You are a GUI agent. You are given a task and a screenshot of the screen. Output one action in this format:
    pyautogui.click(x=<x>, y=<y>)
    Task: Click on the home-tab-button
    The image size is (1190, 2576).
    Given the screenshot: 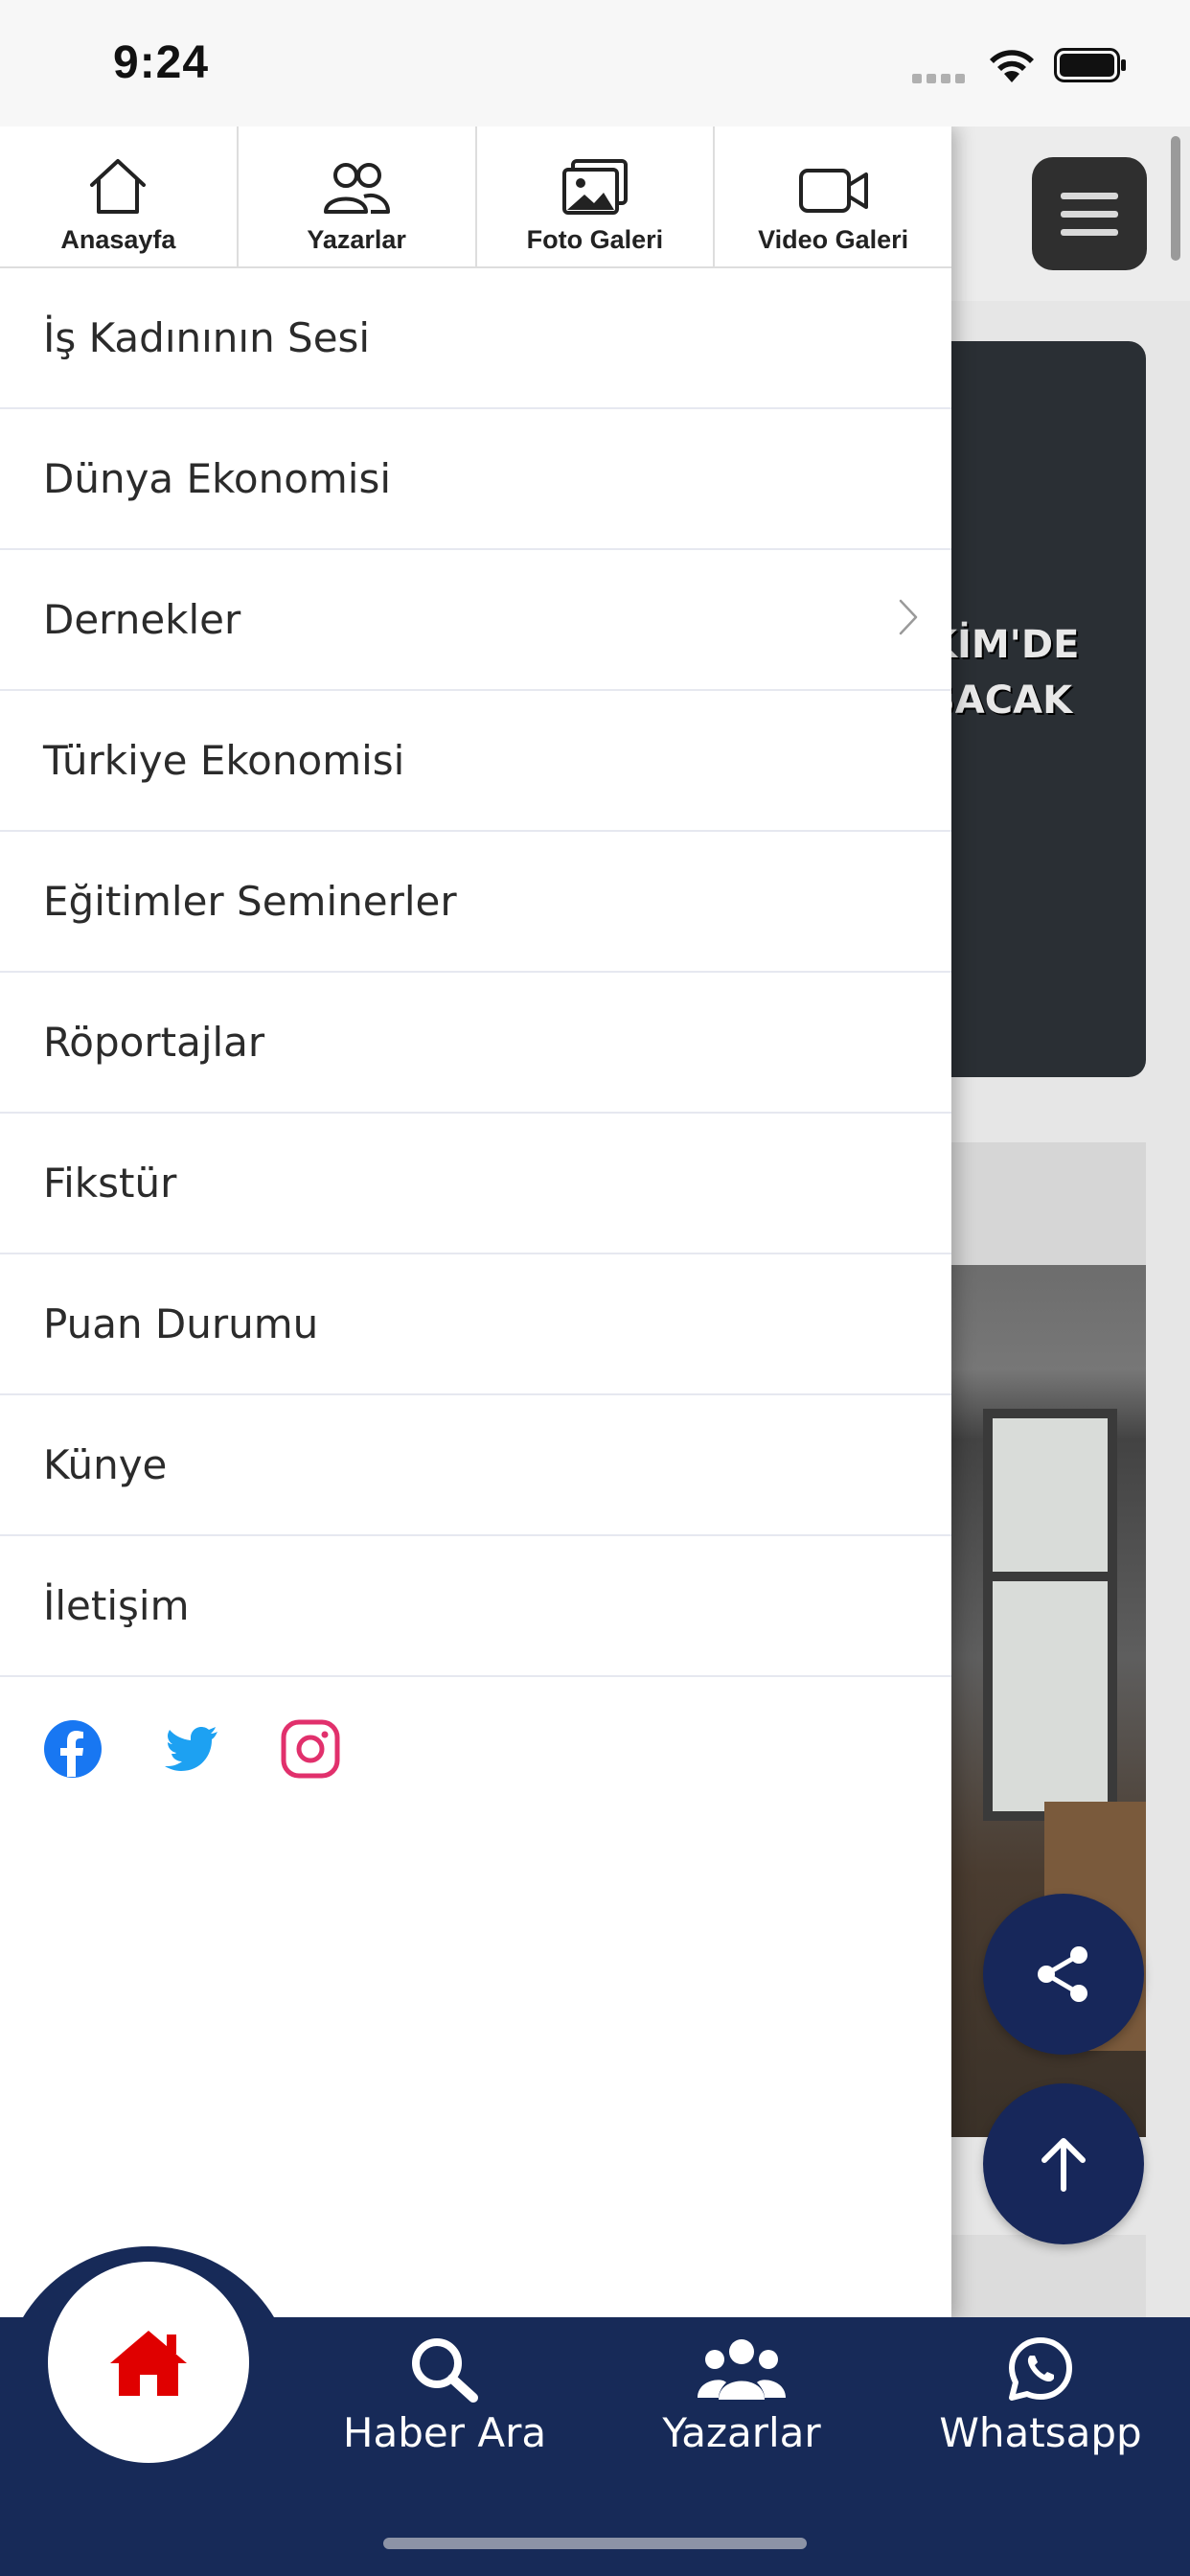 What is the action you would take?
    pyautogui.click(x=148, y=2363)
    